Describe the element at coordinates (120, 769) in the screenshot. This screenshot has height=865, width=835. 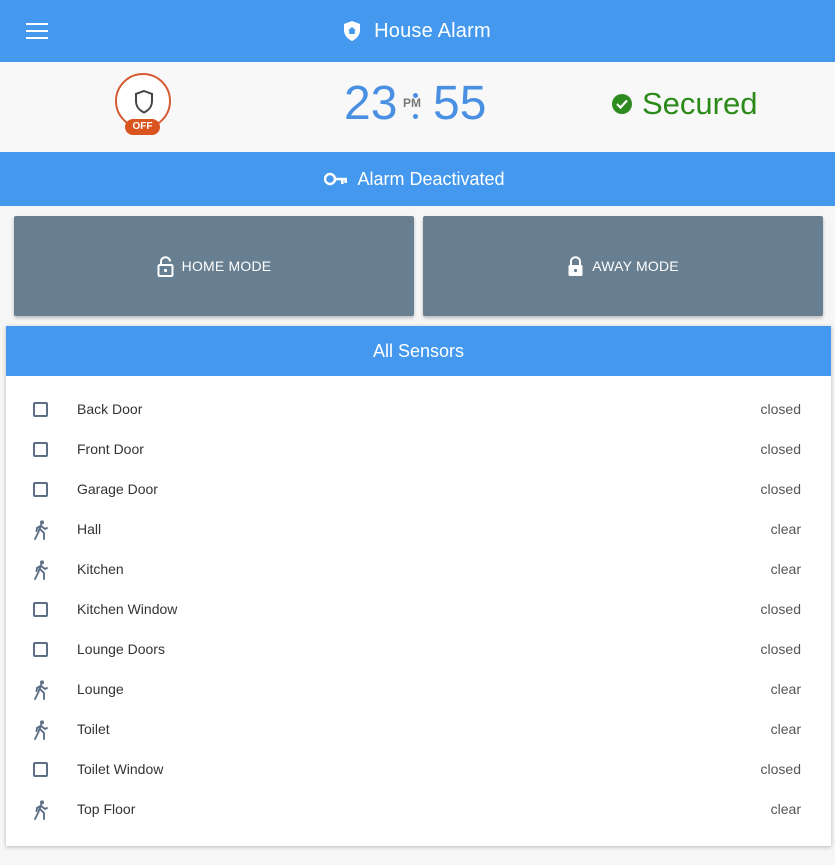
I see `sensor-name: Toilet Window` at that location.